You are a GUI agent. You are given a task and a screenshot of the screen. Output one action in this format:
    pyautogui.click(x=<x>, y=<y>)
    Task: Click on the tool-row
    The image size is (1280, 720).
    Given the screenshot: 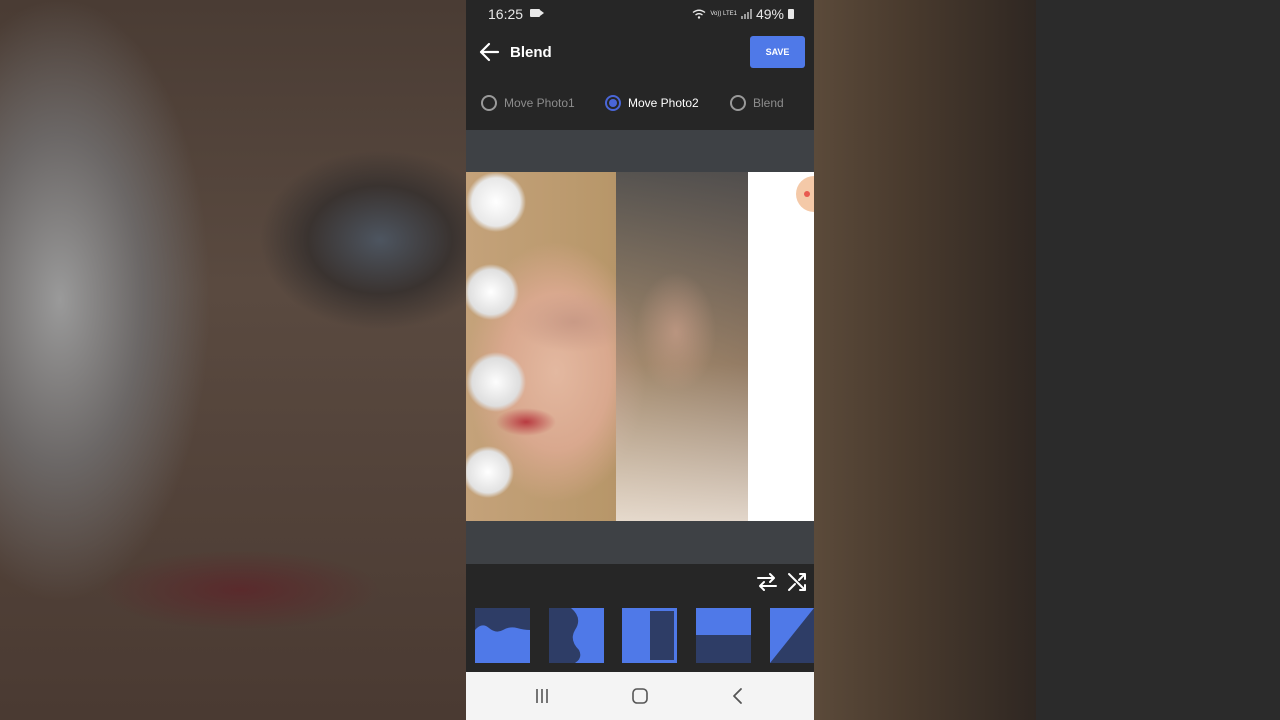 What is the action you would take?
    pyautogui.click(x=640, y=582)
    